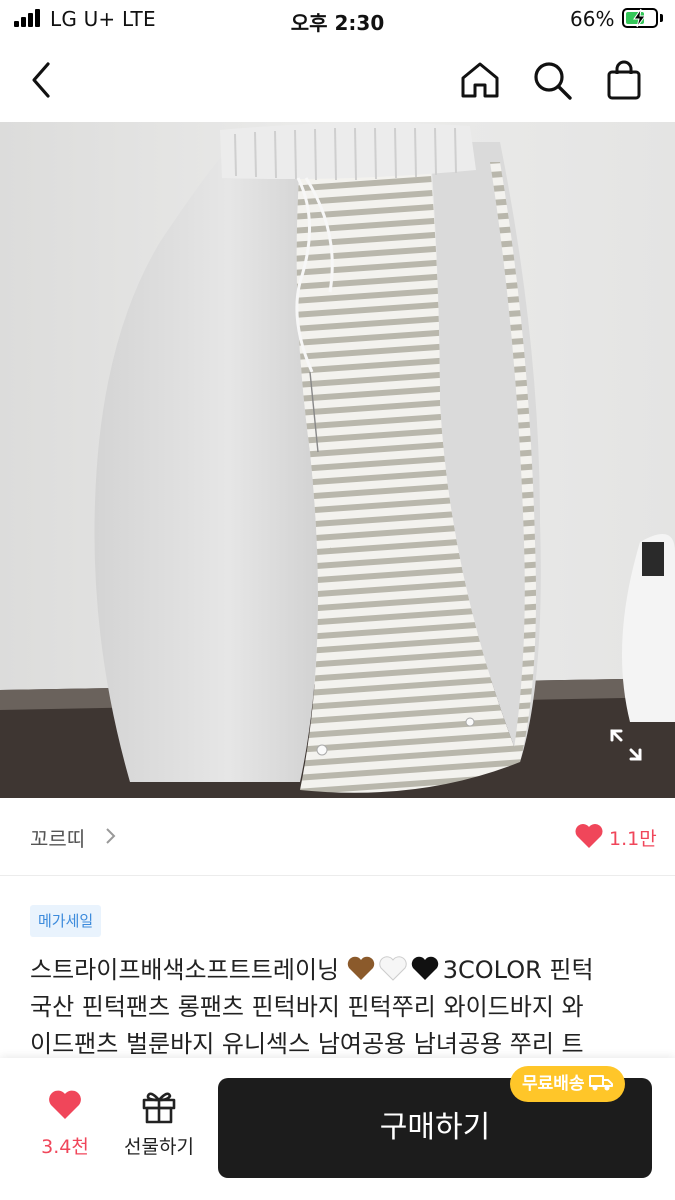 This screenshot has width=675, height=1200. I want to click on free-shipping-label: 무료배송, so click(553, 1084).